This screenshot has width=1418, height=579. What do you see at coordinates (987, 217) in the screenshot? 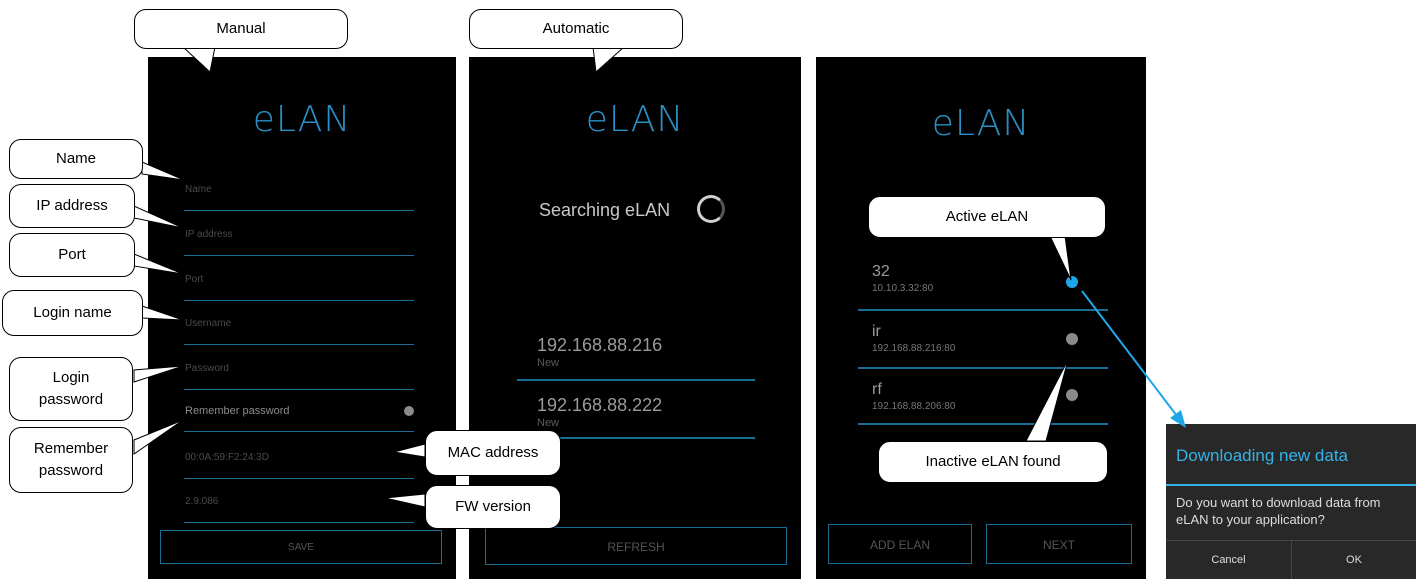
I see `callout-active-elan: Active eLAN` at bounding box center [987, 217].